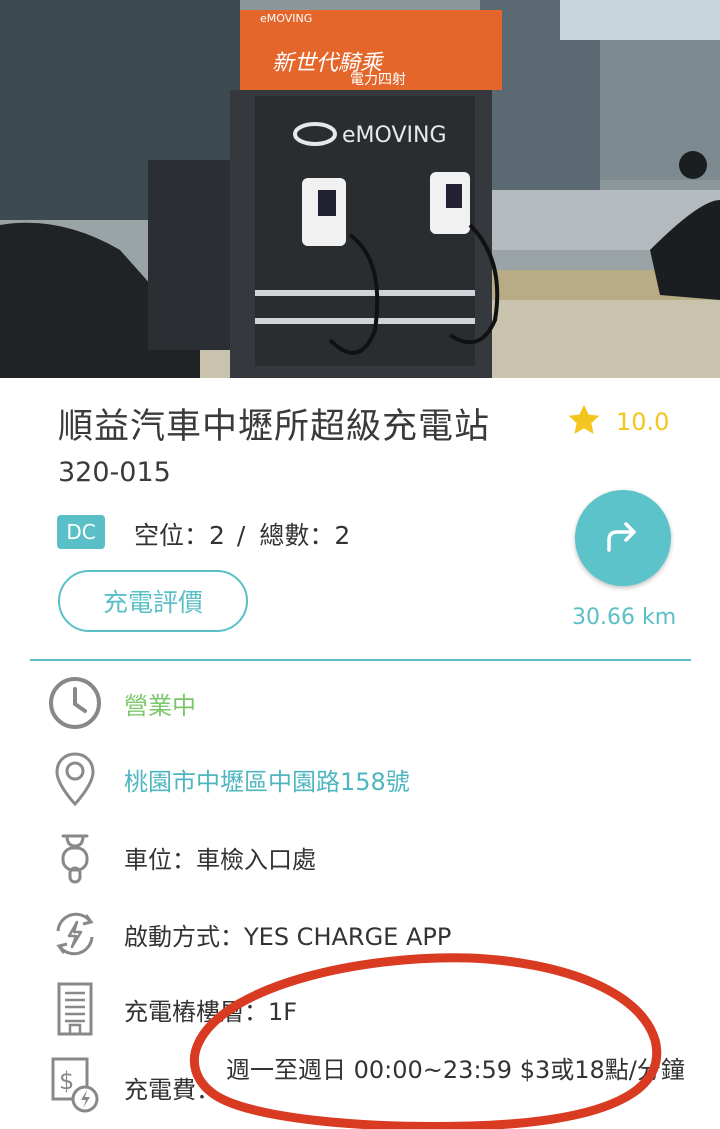 Image resolution: width=720 pixels, height=1129 pixels. What do you see at coordinates (584, 422) in the screenshot?
I see `star-icon` at bounding box center [584, 422].